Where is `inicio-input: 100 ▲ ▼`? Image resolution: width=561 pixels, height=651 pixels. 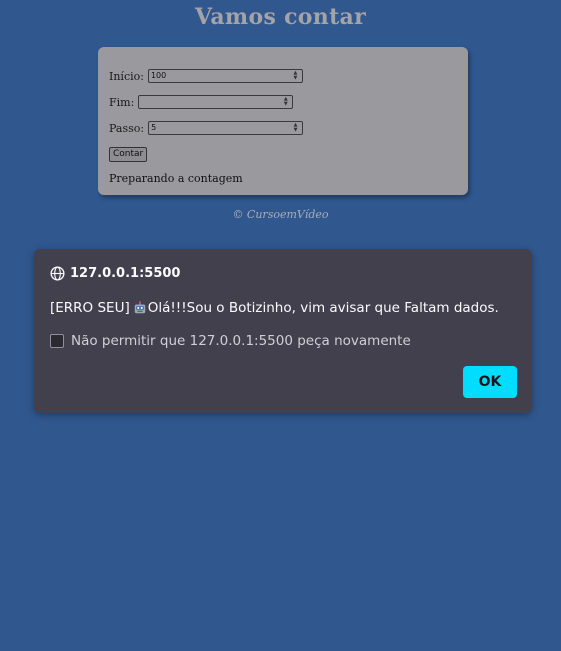
inicio-input: 100 ▲ ▼ is located at coordinates (225, 76).